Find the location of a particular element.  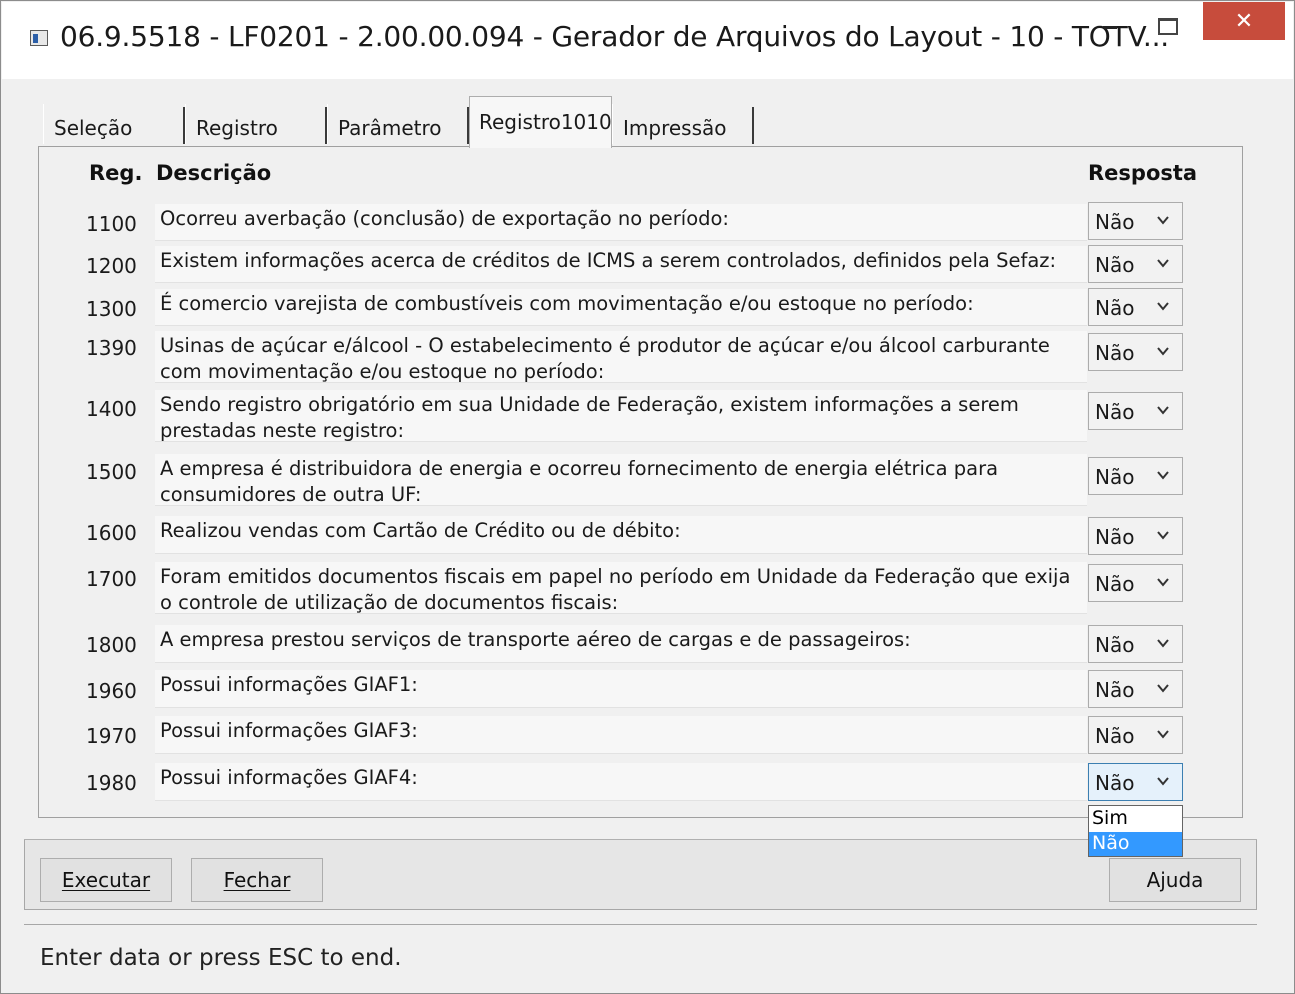

row-code: 1390 is located at coordinates (111, 348).